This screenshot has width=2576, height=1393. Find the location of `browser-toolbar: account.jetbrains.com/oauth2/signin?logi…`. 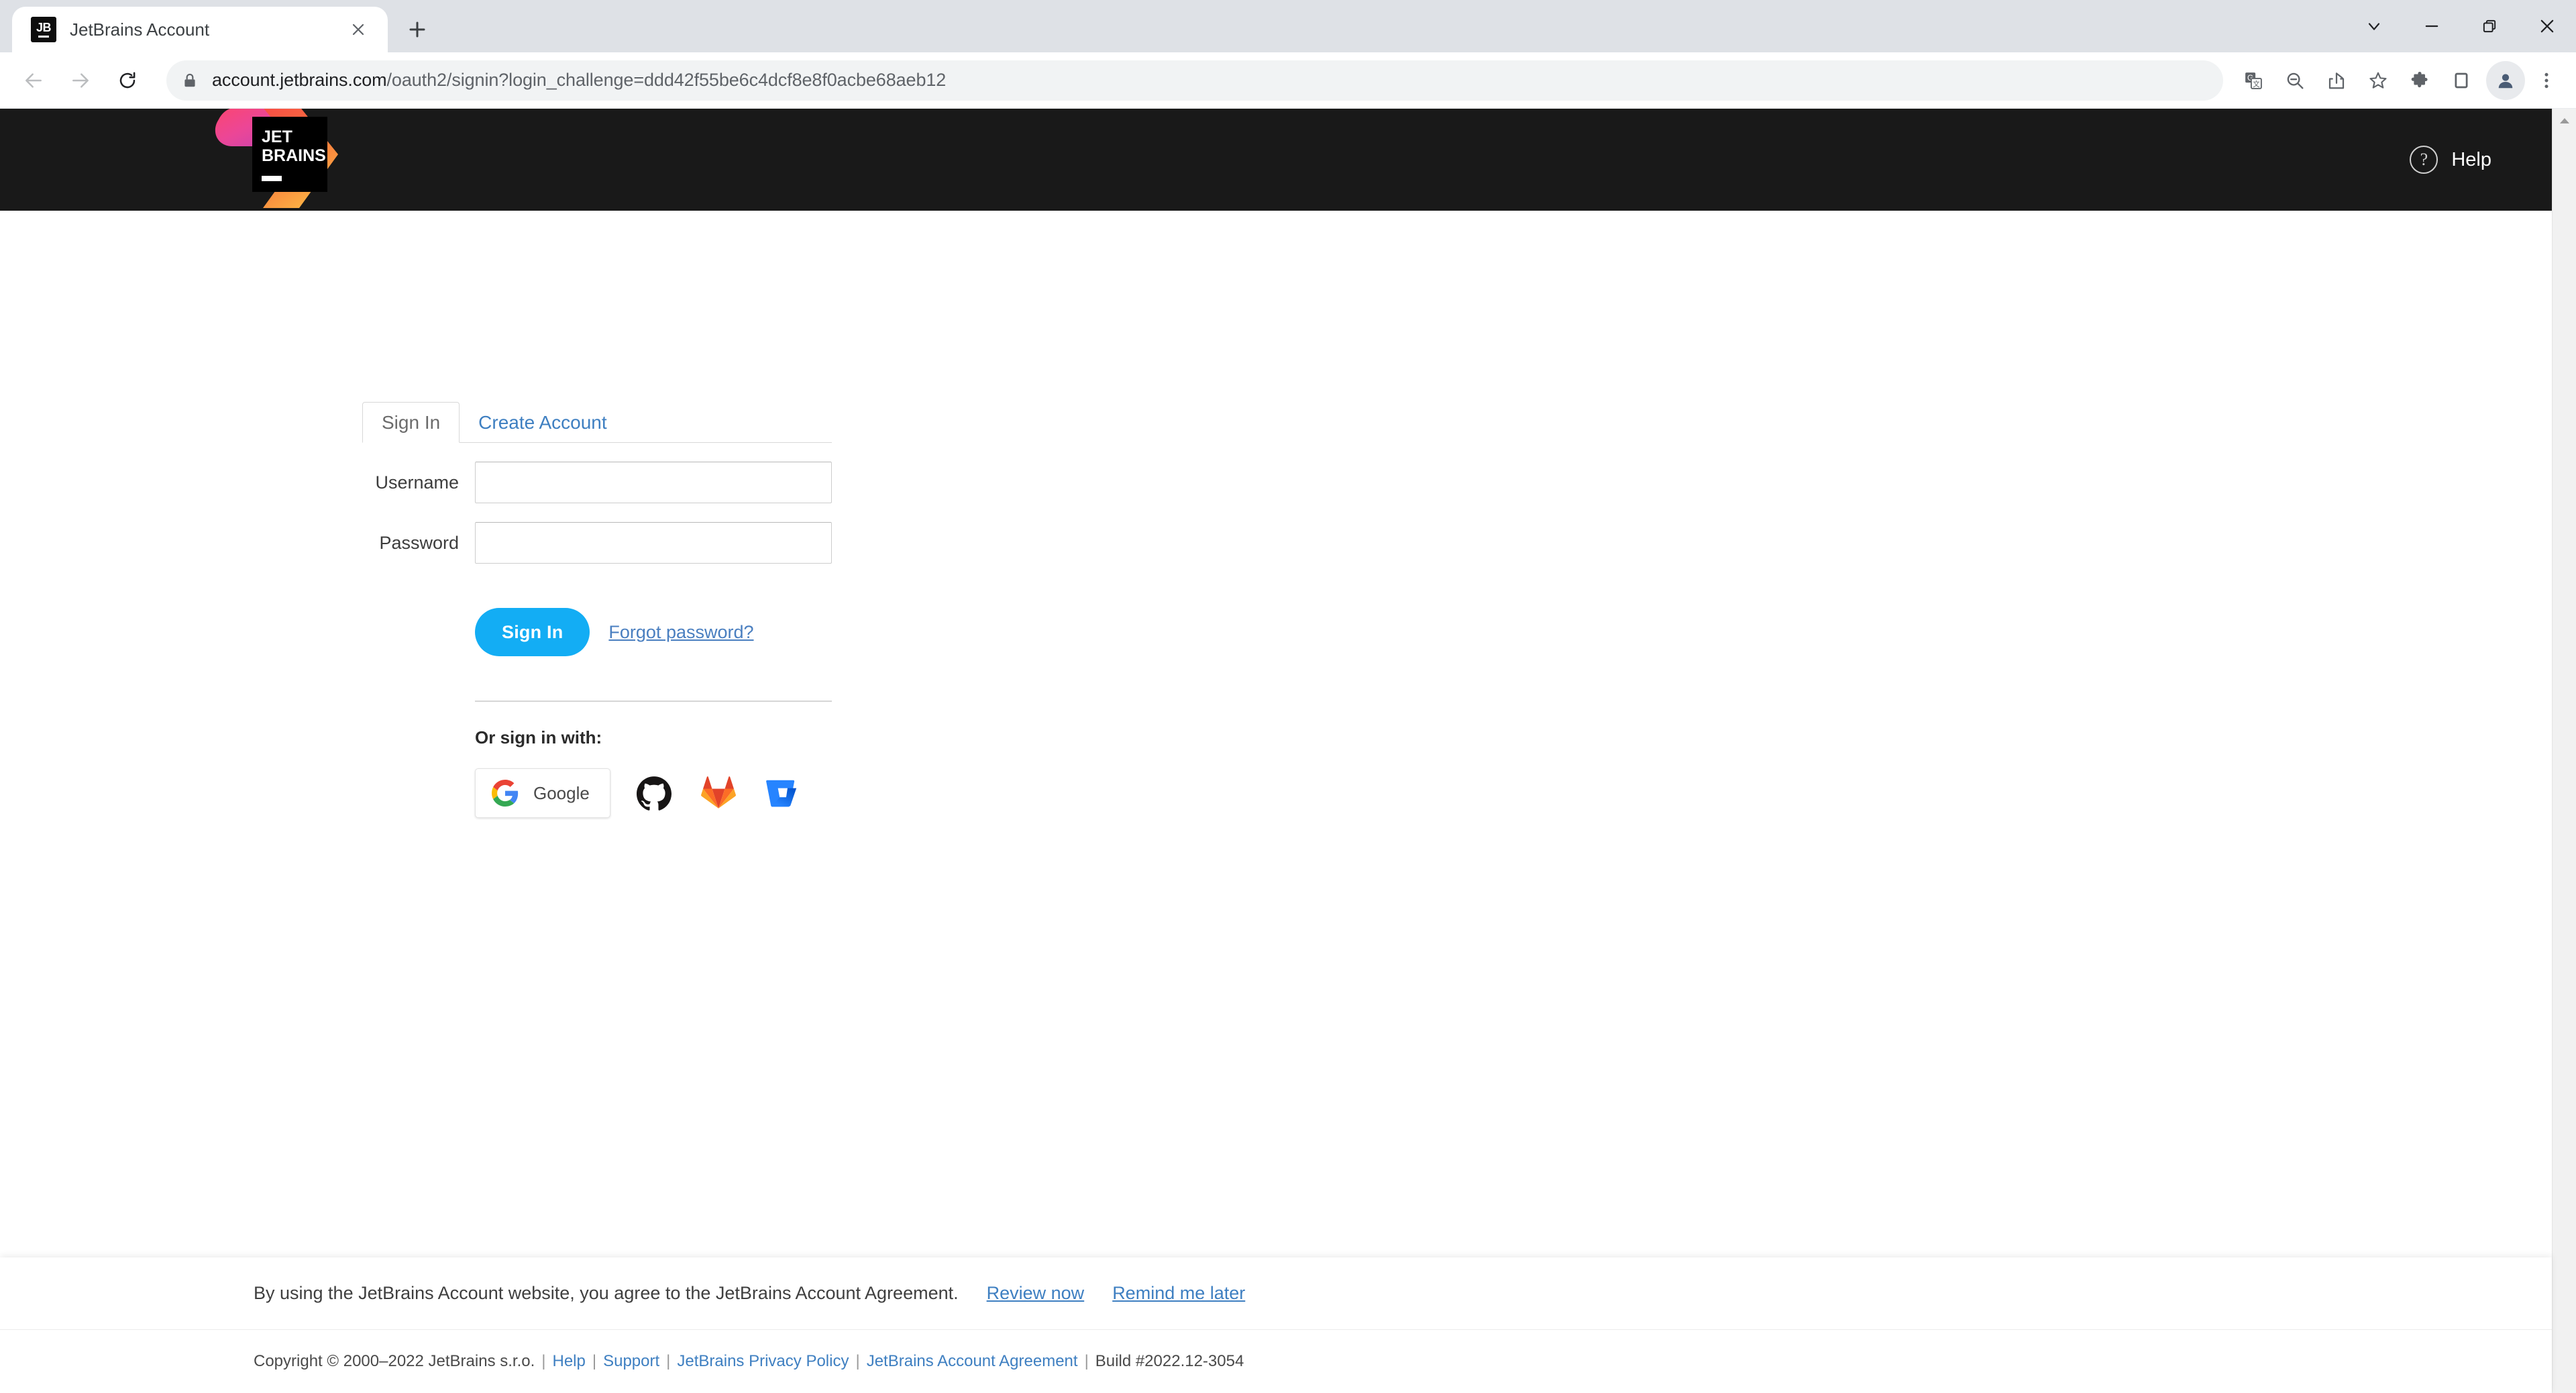

browser-toolbar: account.jetbrains.com/oauth2/signin?logi… is located at coordinates (1288, 80).